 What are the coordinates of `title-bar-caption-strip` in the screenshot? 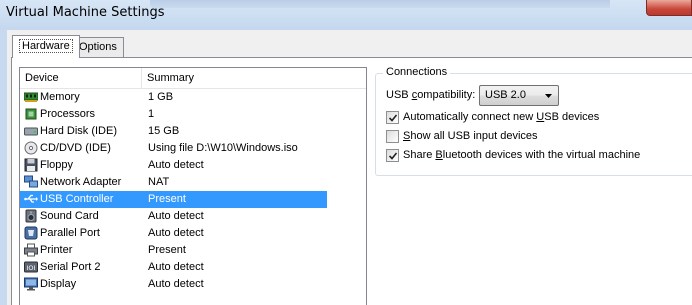 It's located at (380, 4).